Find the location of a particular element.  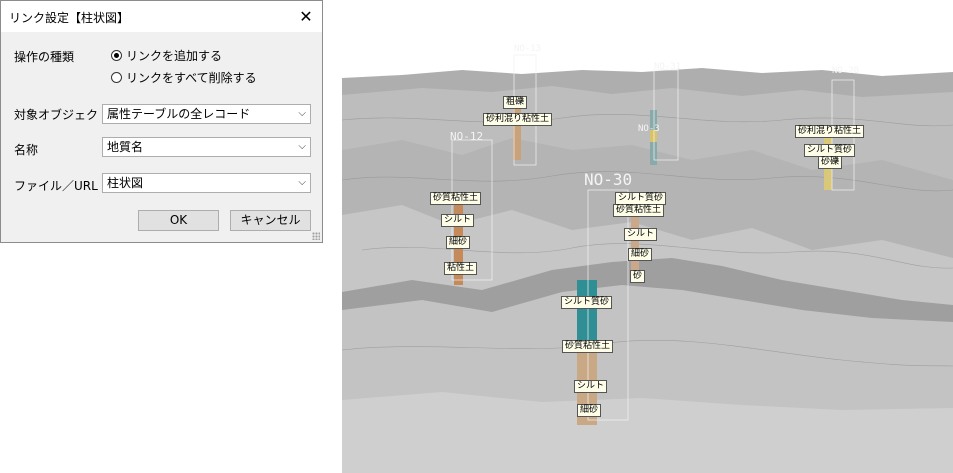

file-url-label: ファイル／URL is located at coordinates (56, 186).